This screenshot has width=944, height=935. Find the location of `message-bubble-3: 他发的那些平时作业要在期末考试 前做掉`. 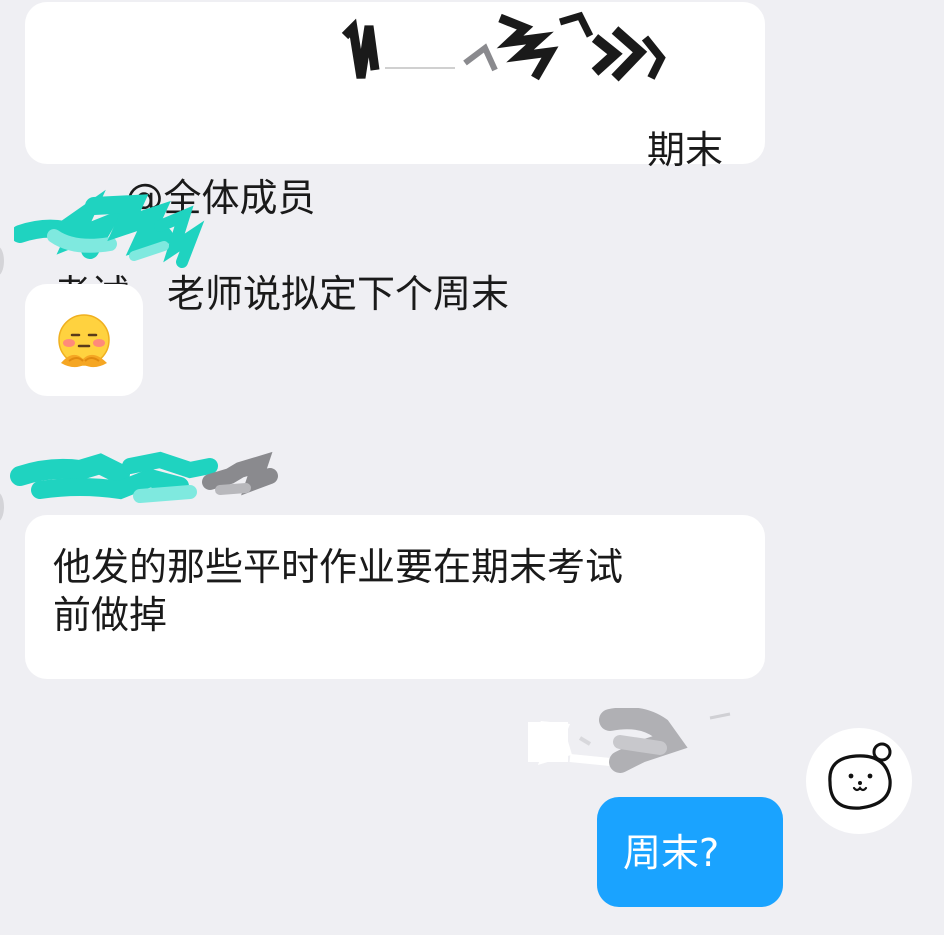

message-bubble-3: 他发的那些平时作业要在期末考试 前做掉 is located at coordinates (395, 597).